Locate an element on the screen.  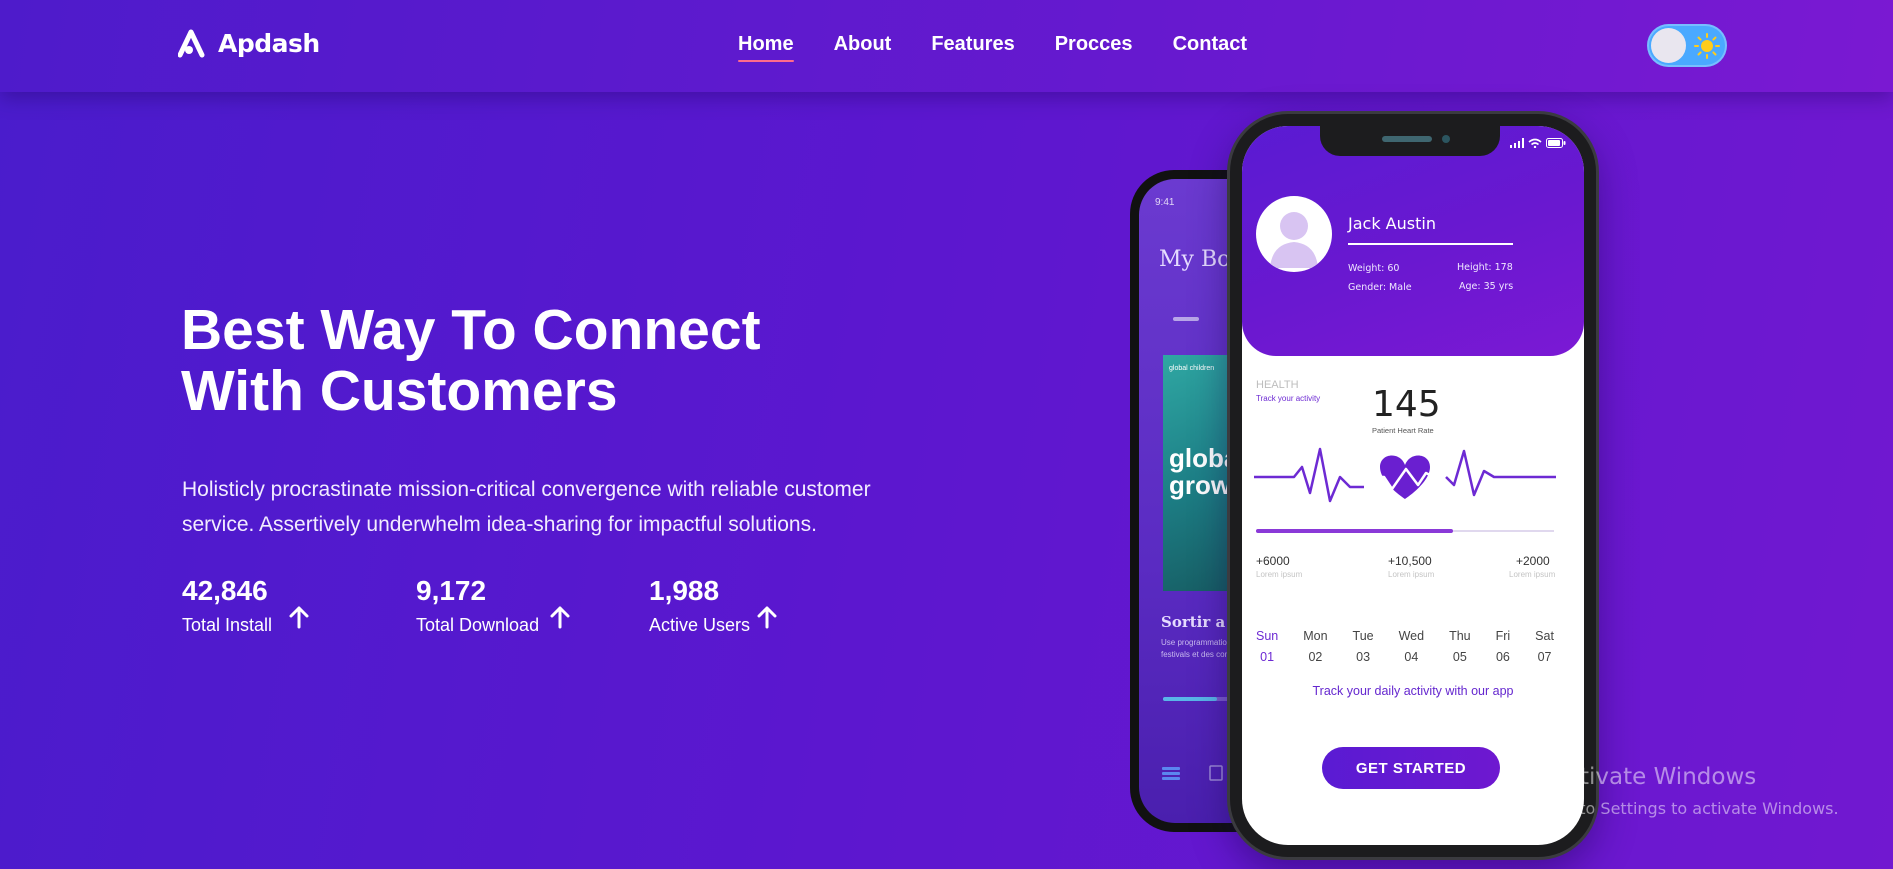
day-number: 01 is located at coordinates (1267, 657).